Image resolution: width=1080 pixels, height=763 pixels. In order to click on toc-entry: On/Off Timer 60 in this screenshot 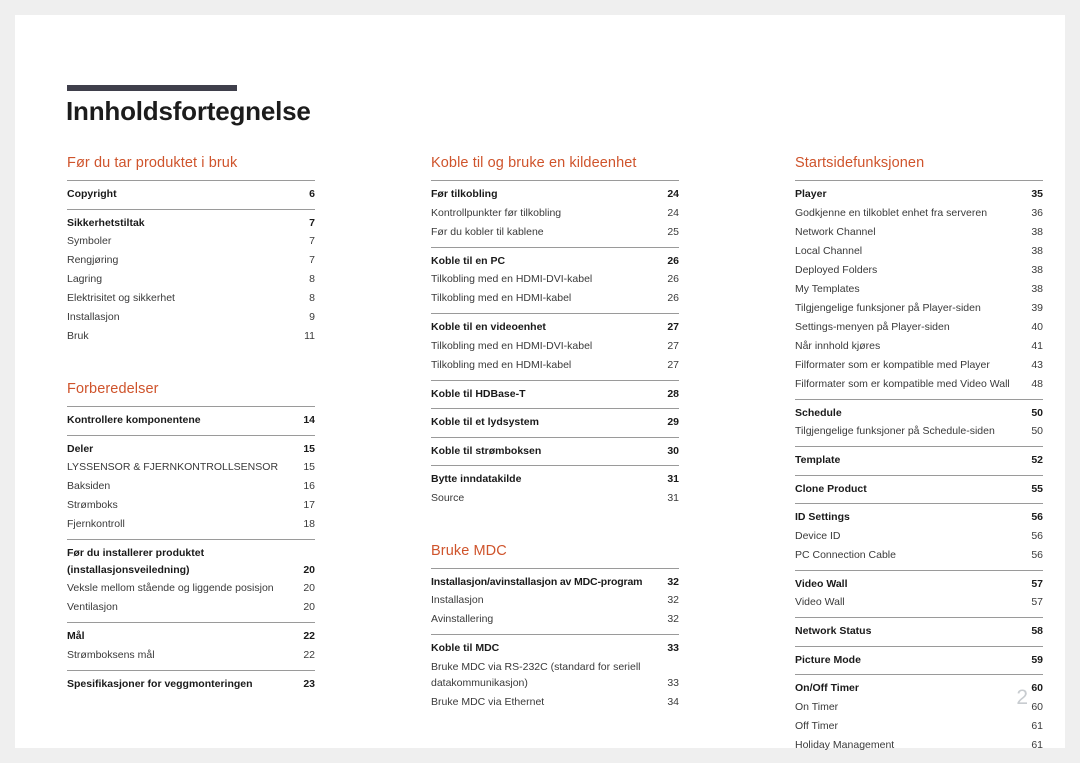, I will do `click(919, 688)`.